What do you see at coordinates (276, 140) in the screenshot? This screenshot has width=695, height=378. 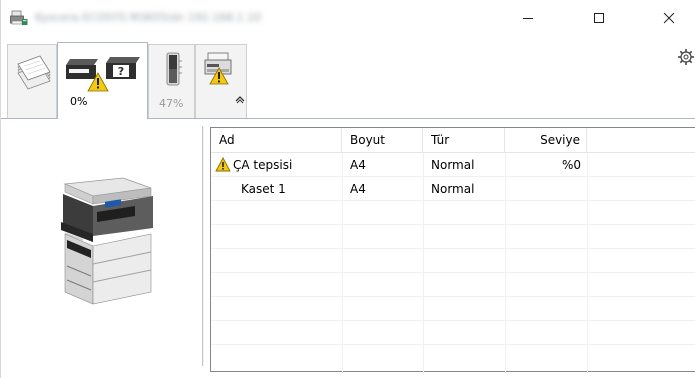 I see `column-header-ad: Ad` at bounding box center [276, 140].